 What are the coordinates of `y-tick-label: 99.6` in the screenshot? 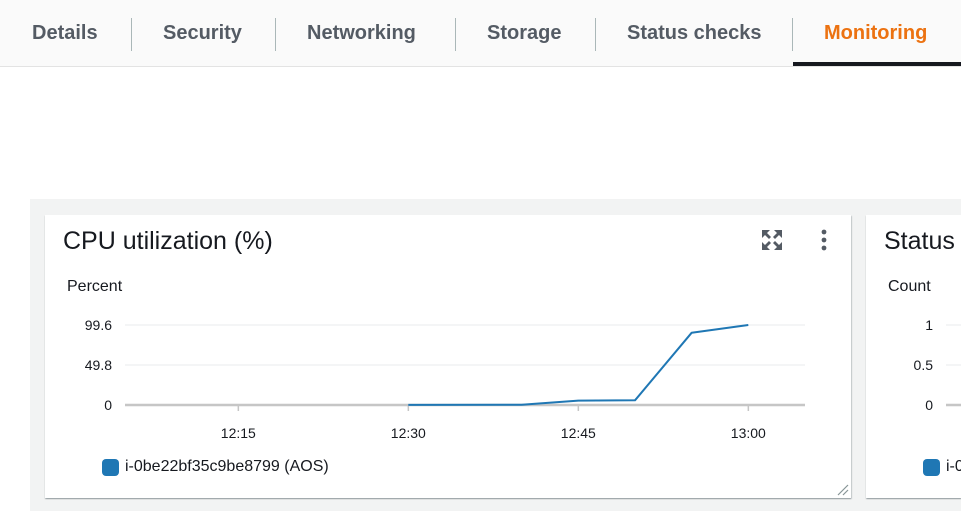 It's located at (98, 325).